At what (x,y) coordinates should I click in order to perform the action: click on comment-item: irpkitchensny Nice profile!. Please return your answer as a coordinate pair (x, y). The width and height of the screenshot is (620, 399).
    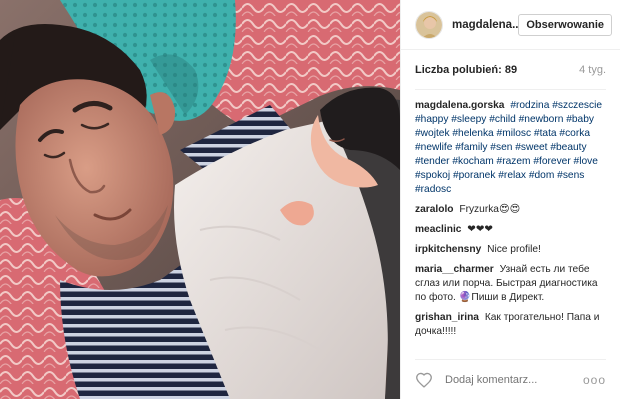
    Looking at the image, I should click on (510, 250).